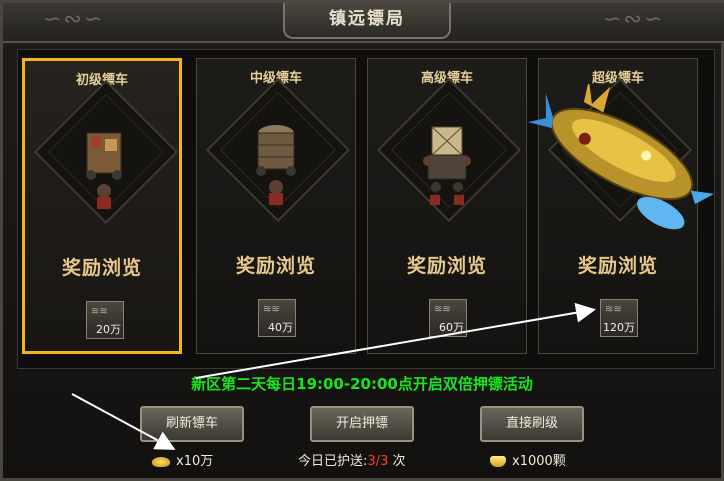 The image size is (724, 481). I want to click on arrow-to-super-reward, so click(395, 340).